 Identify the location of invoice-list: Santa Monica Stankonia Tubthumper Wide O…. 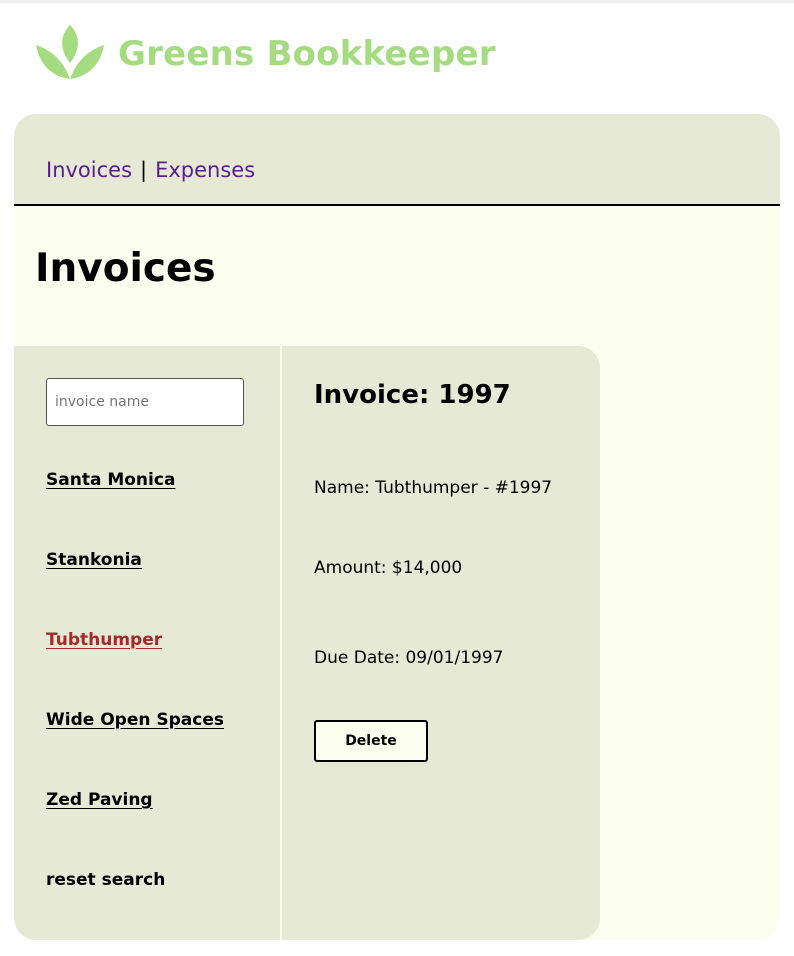
(135, 668).